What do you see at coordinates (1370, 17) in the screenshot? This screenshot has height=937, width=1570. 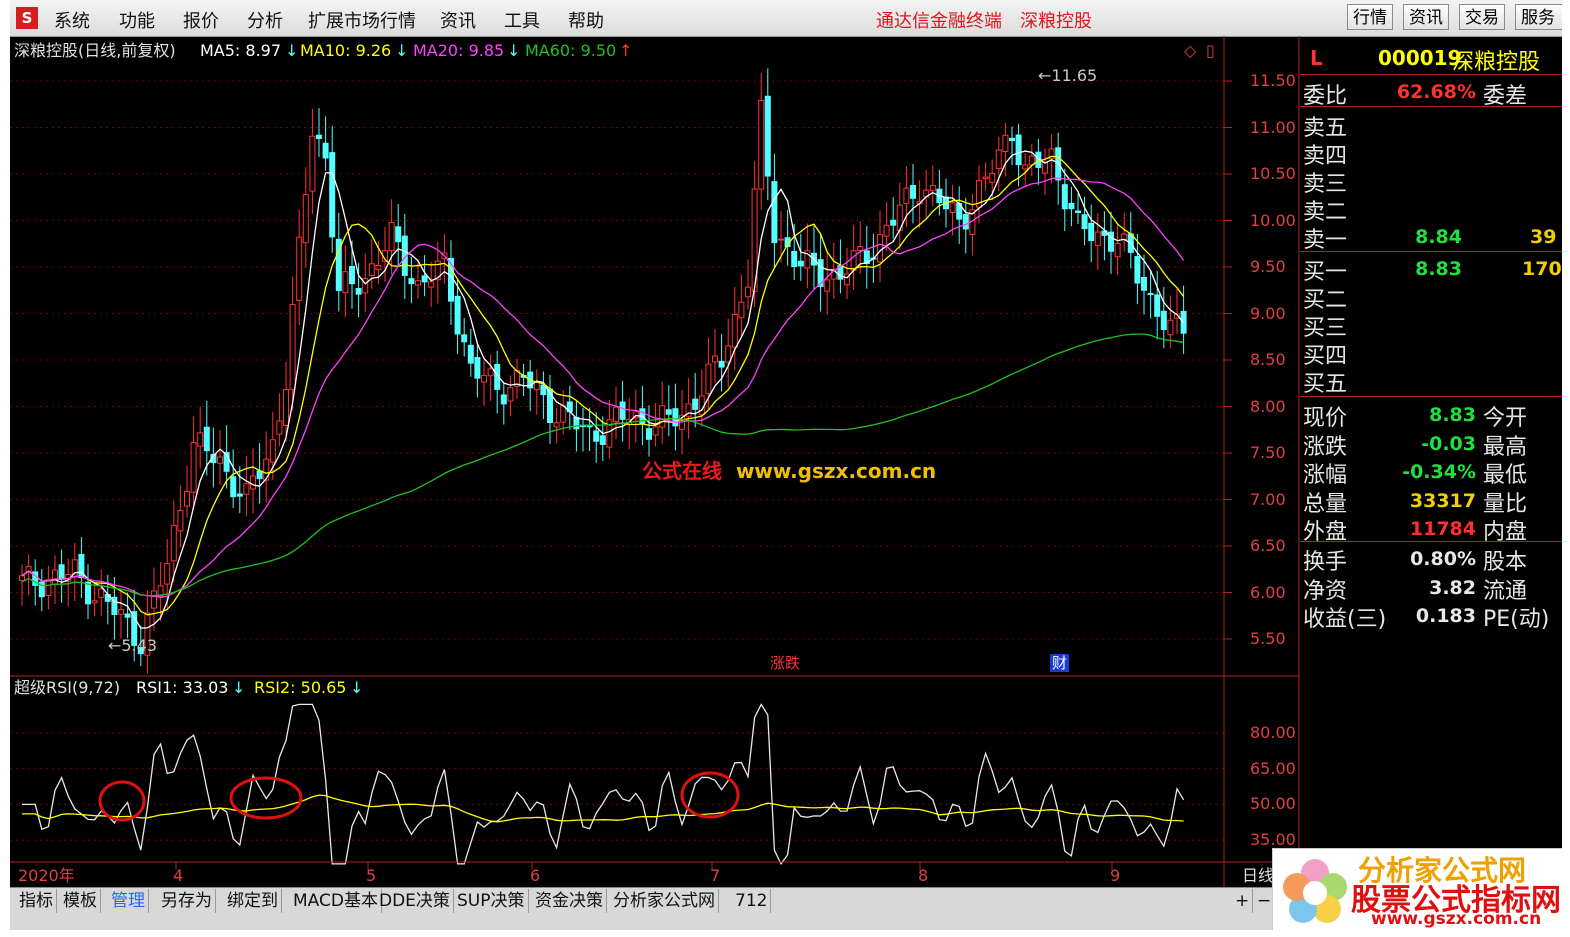 I see `btn-market: 行情` at bounding box center [1370, 17].